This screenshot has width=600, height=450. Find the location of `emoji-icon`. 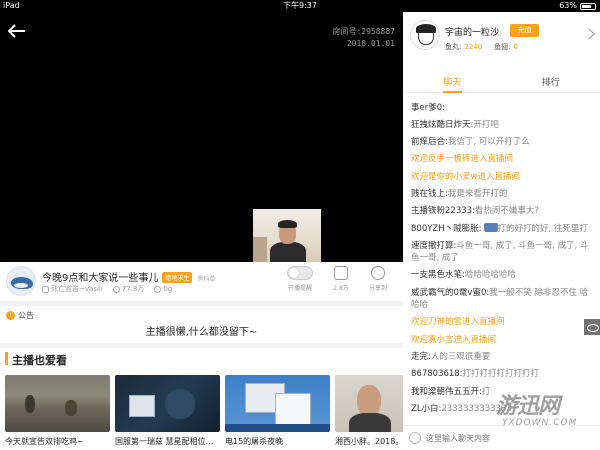

emoji-icon is located at coordinates (415, 438).